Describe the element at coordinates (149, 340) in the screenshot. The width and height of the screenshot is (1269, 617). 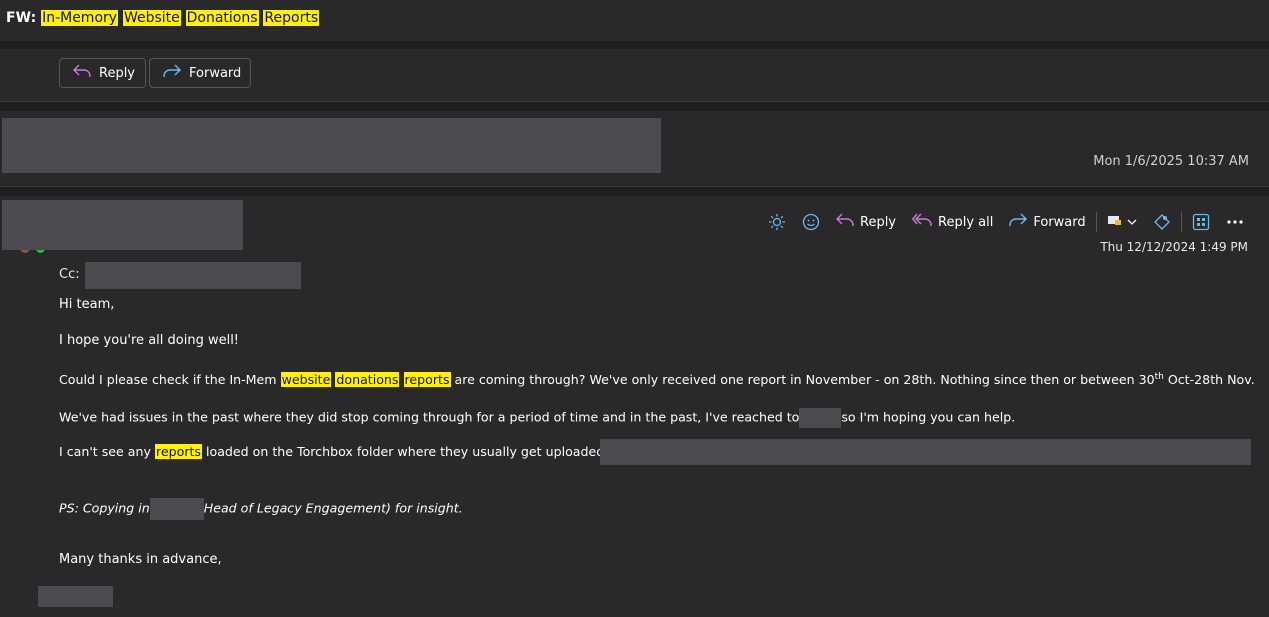
I see `body-line: I hope you're all doing well!` at that location.